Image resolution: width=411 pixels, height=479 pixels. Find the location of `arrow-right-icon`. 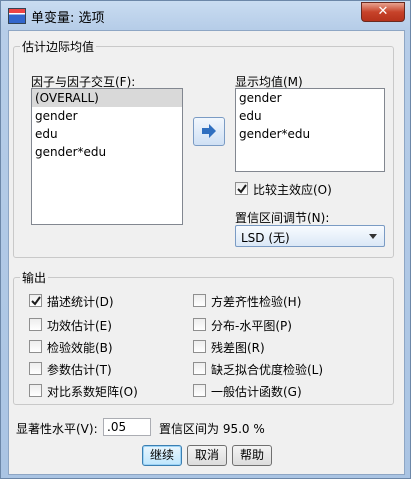

arrow-right-icon is located at coordinates (209, 131).